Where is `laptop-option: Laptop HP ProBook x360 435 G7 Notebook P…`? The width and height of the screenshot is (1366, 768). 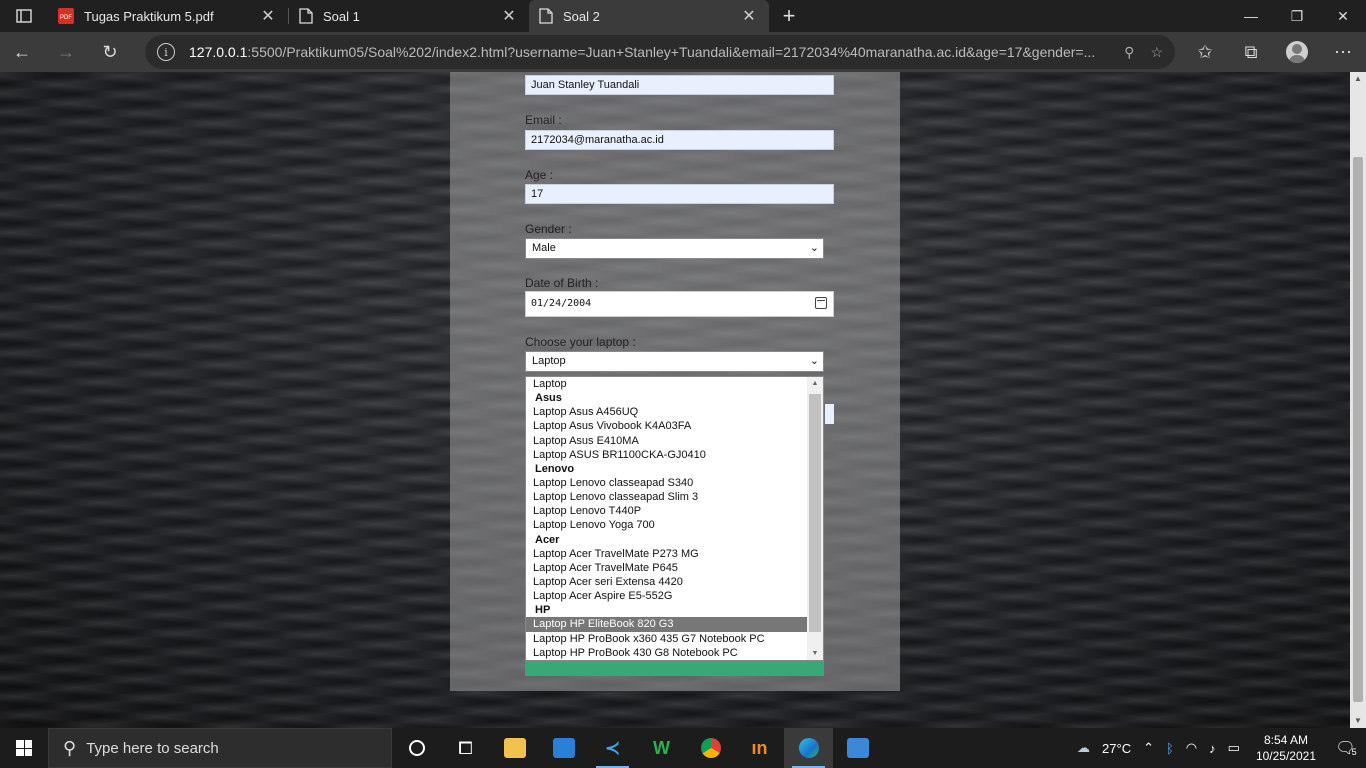
laptop-option: Laptop HP ProBook x360 435 G7 Notebook P… is located at coordinates (667, 639).